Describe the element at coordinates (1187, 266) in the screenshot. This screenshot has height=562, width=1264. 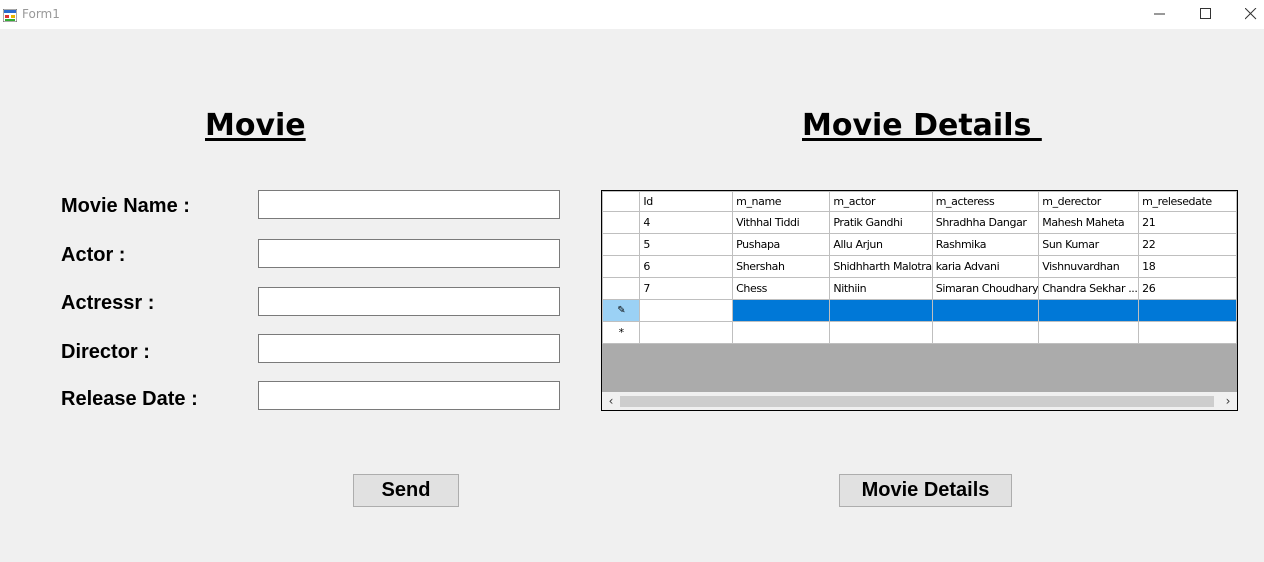
I see `table-cell: 18` at that location.